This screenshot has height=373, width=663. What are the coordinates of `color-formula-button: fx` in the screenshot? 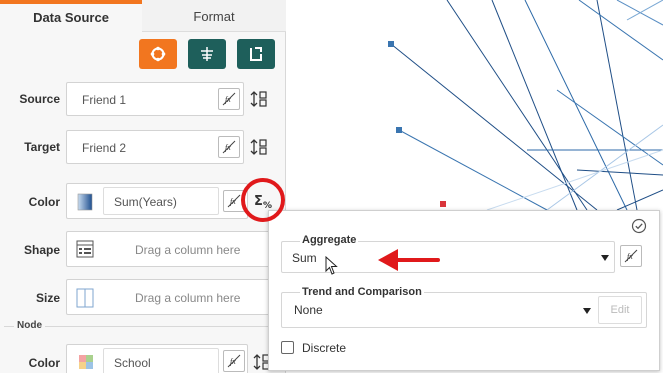 It's located at (234, 201).